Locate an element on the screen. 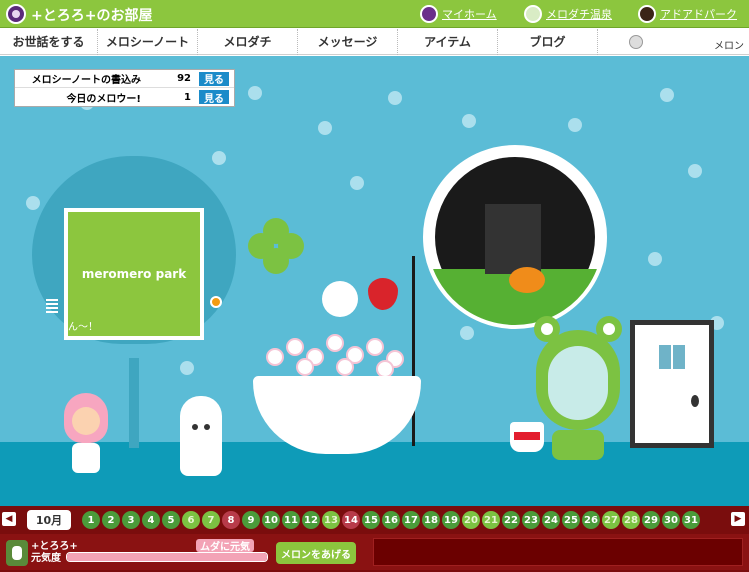 The height and width of the screenshot is (572, 749). tv-stand is located at coordinates (134, 403).